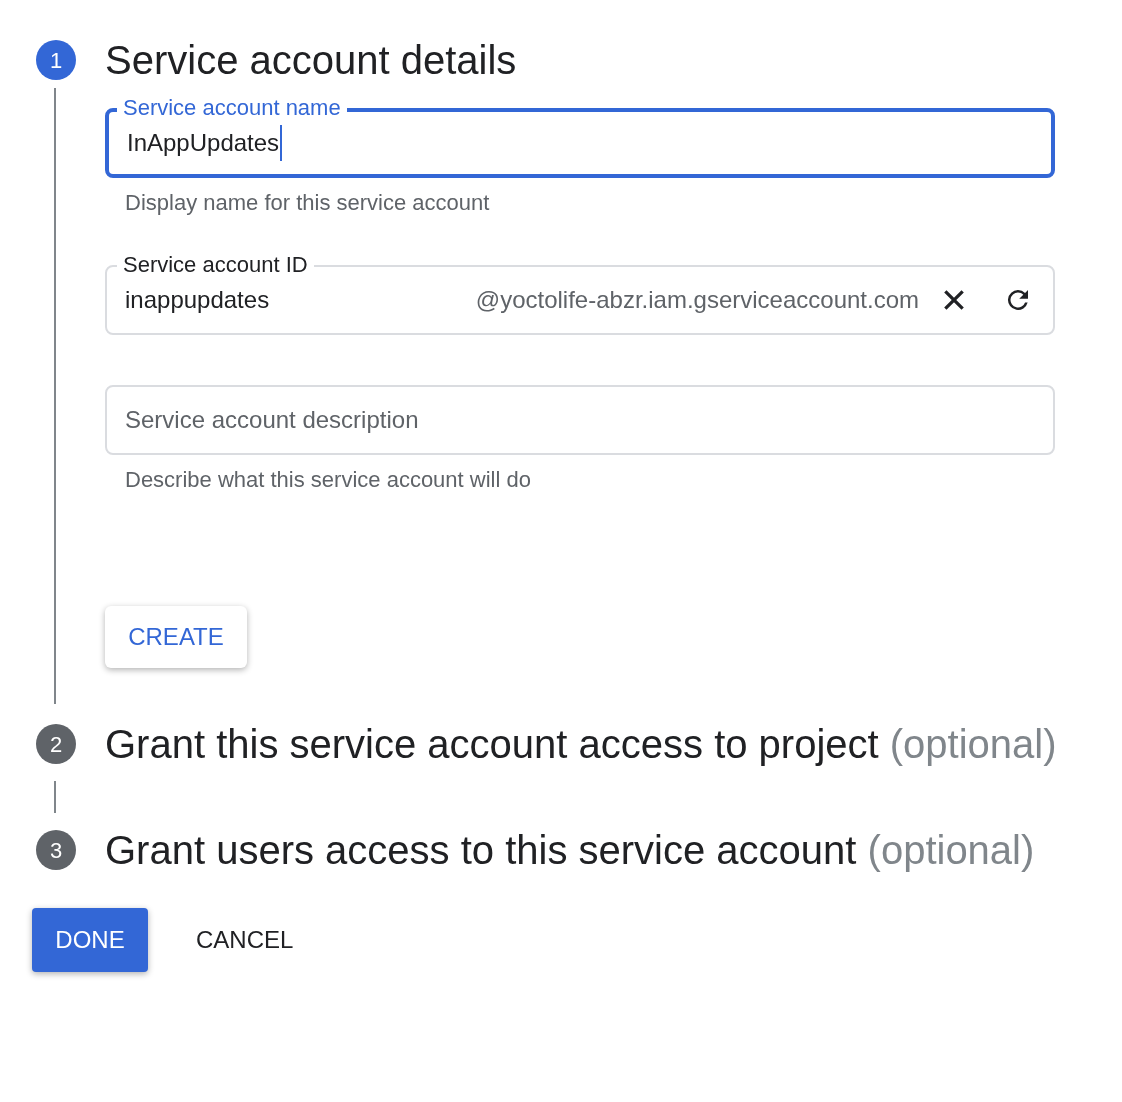 The height and width of the screenshot is (1102, 1122). Describe the element at coordinates (954, 300) in the screenshot. I see `close-icon` at that location.